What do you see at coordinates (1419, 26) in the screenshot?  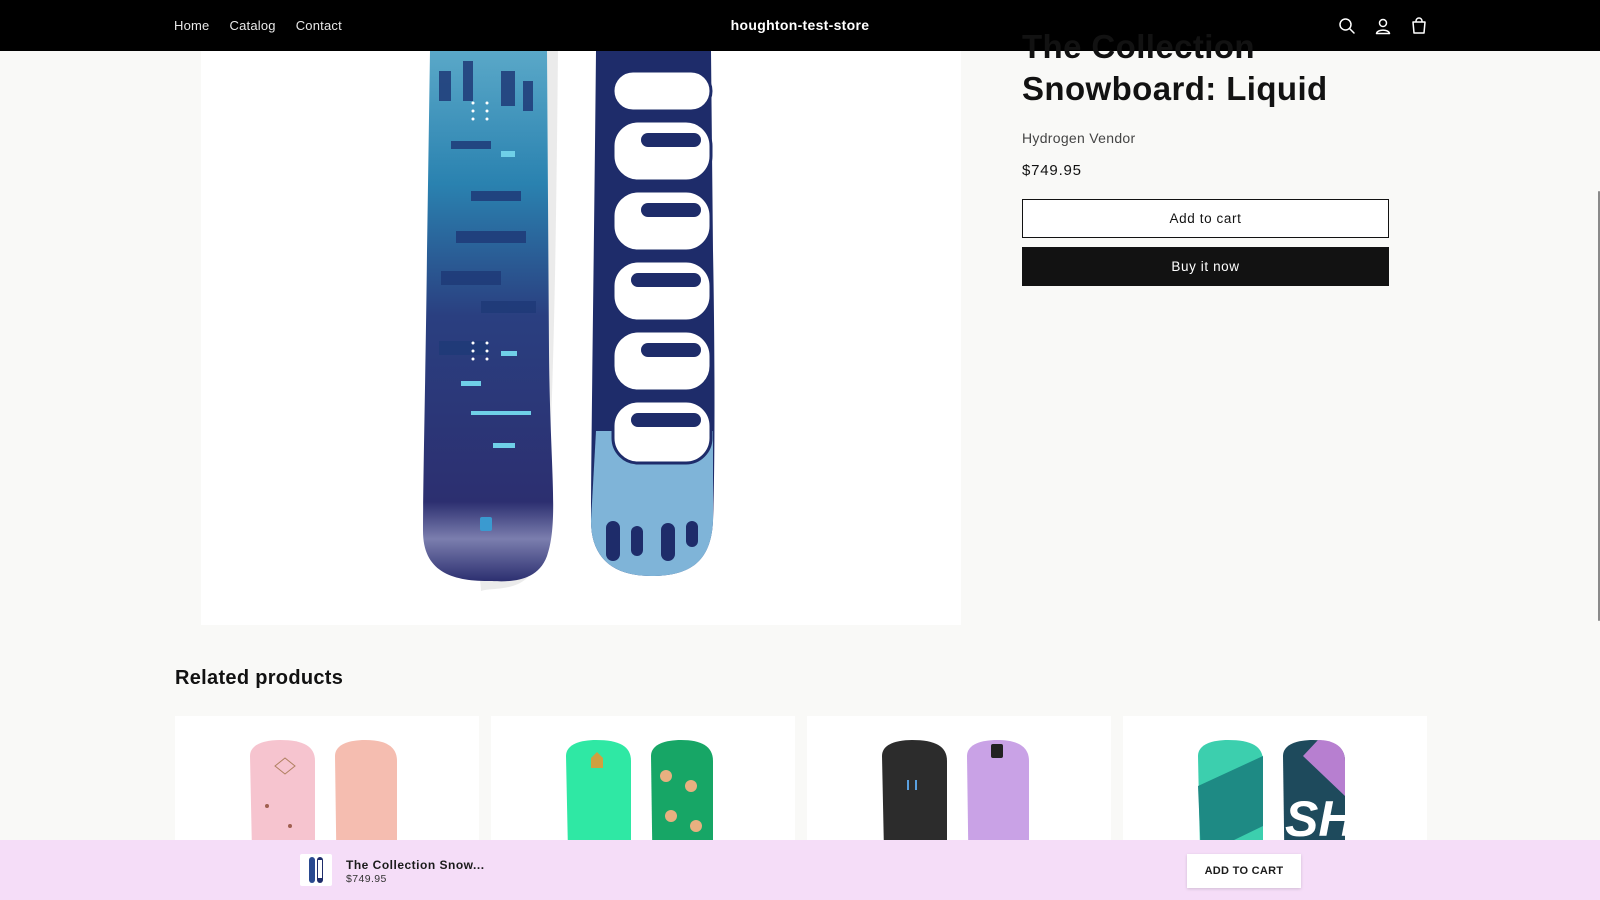 I see `cart-icon` at bounding box center [1419, 26].